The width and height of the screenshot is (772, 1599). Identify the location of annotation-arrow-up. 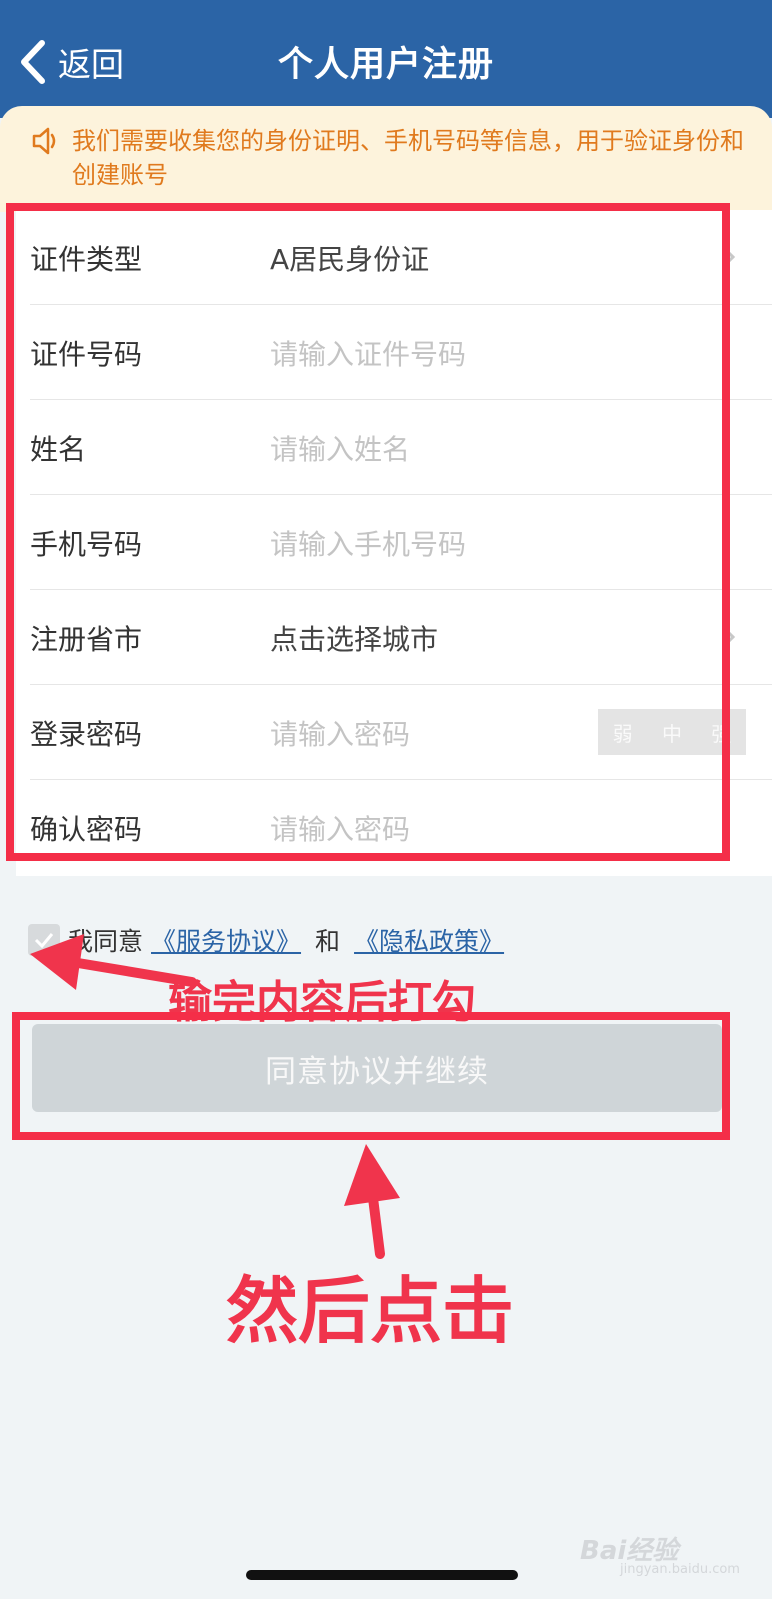
(372, 1201).